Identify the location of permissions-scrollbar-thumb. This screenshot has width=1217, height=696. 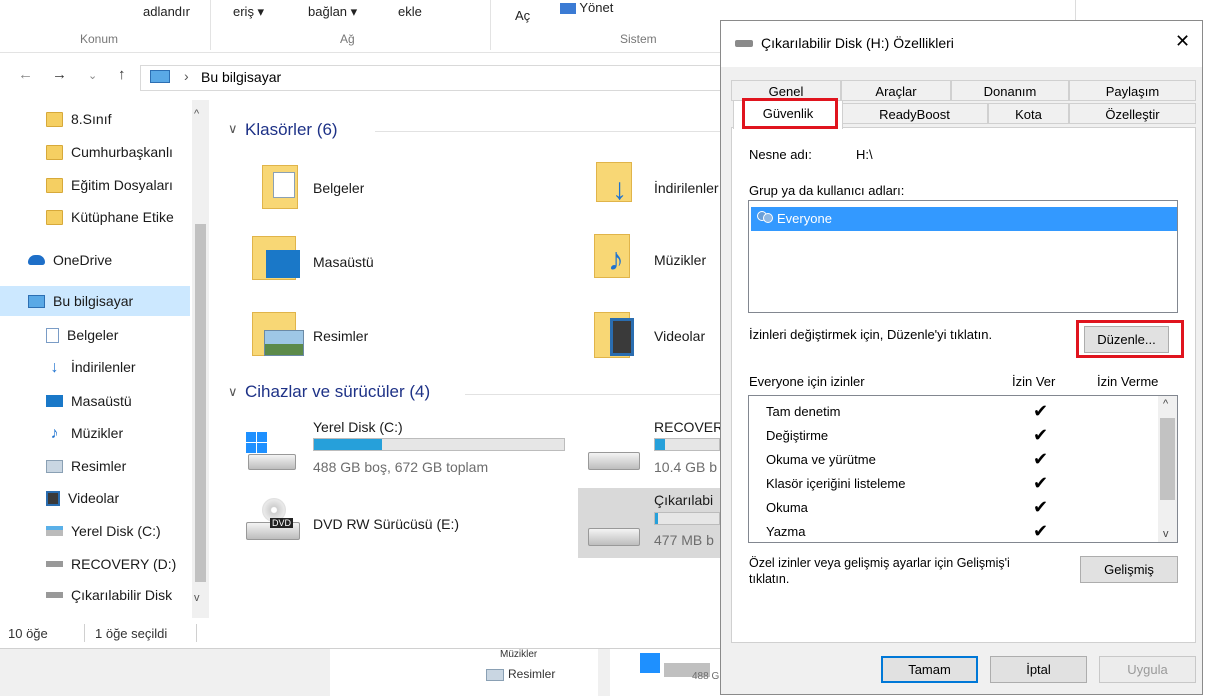
(1167, 459).